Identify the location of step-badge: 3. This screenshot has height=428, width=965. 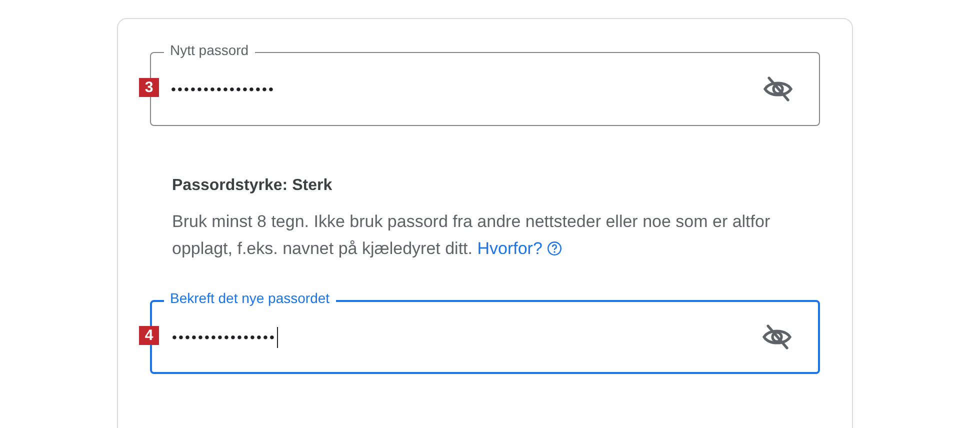
(149, 87).